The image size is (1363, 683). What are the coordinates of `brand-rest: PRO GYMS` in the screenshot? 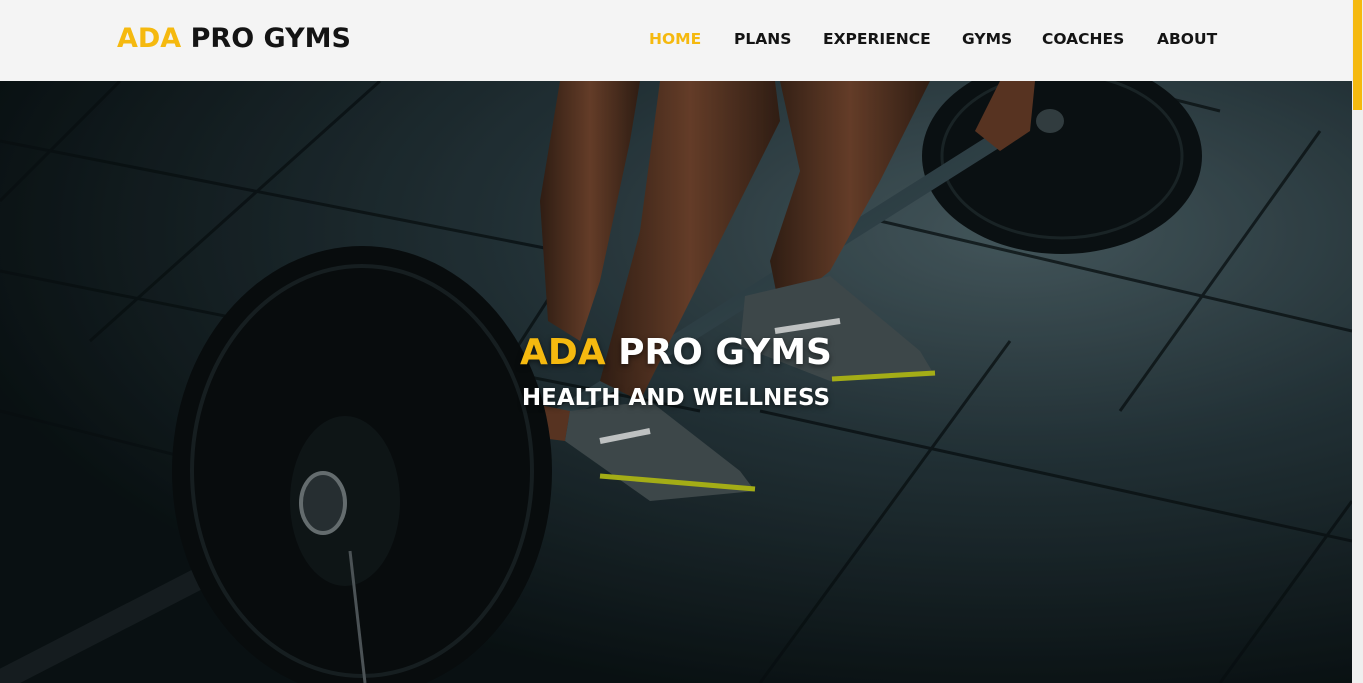 It's located at (266, 38).